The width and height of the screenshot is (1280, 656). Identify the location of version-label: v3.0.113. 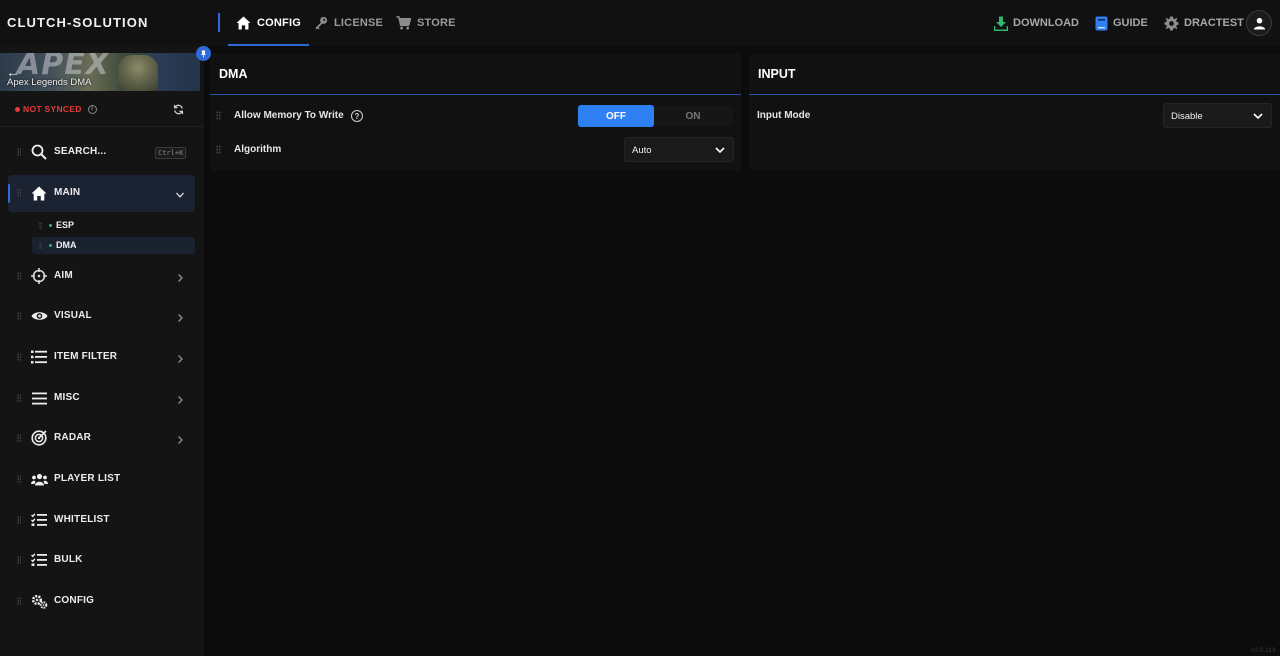
(1263, 650).